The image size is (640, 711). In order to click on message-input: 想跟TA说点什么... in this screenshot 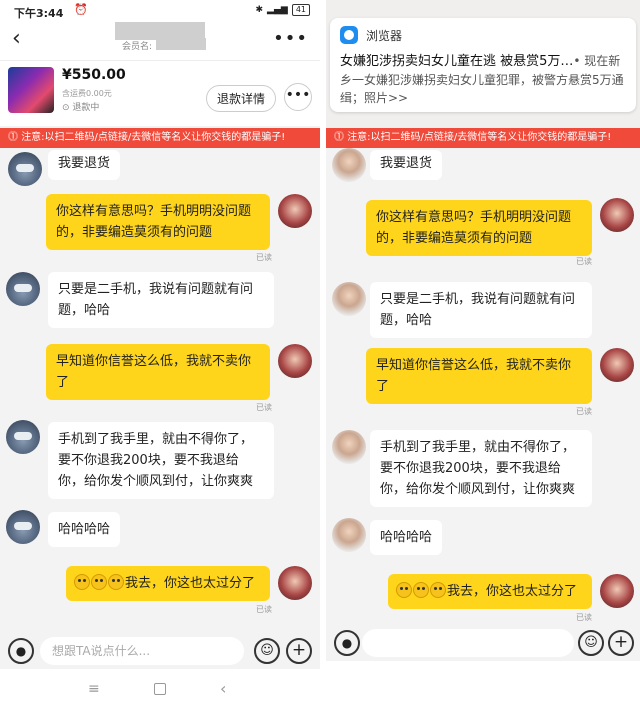, I will do `click(142, 651)`.